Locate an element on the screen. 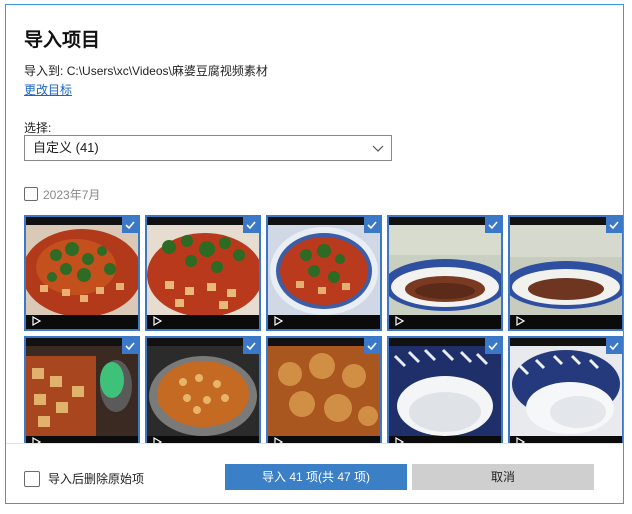 This screenshot has width=632, height=514. blurred-food-image is located at coordinates (324, 392).